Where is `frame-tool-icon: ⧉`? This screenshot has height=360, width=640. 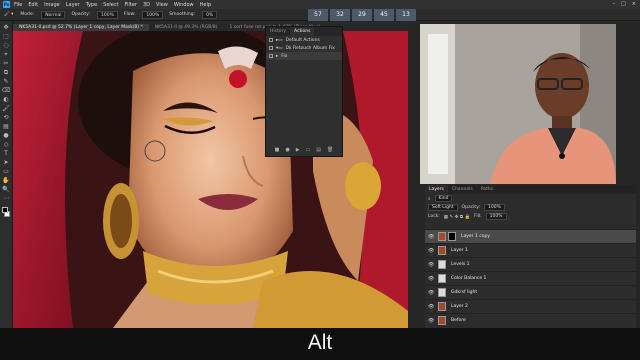
frame-tool-icon: ⧉ is located at coordinates (6, 73).